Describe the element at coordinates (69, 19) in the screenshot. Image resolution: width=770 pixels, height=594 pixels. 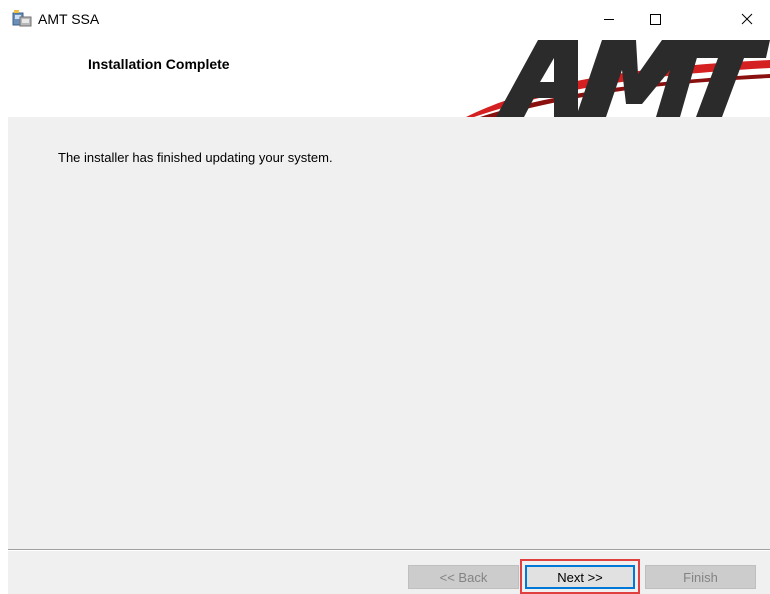
I see `window-title: AMT SSA` at that location.